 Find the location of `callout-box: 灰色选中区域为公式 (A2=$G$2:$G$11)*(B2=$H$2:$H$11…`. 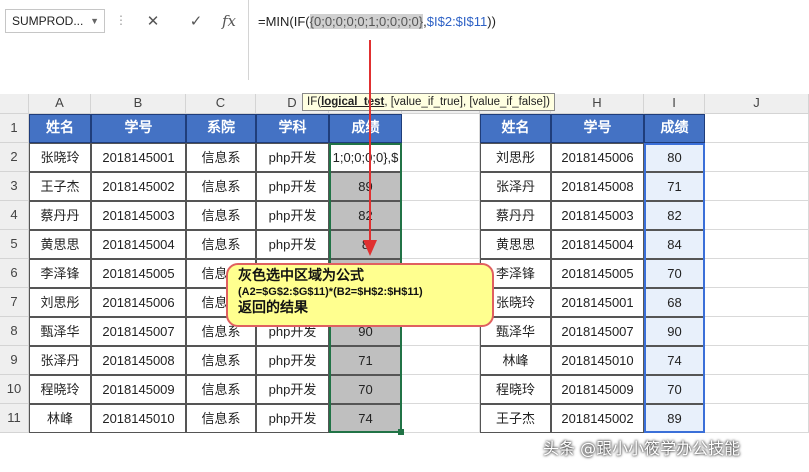

callout-box: 灰色选中区域为公式 (A2=$G$2:$G$11)*(B2=$H$2:$H$11… is located at coordinates (360, 295).